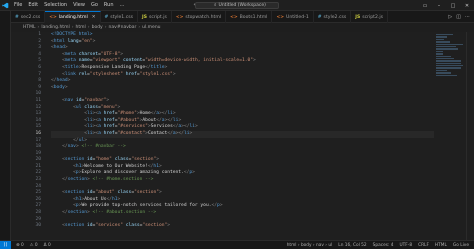  I want to click on minimap, so click(450, 64).